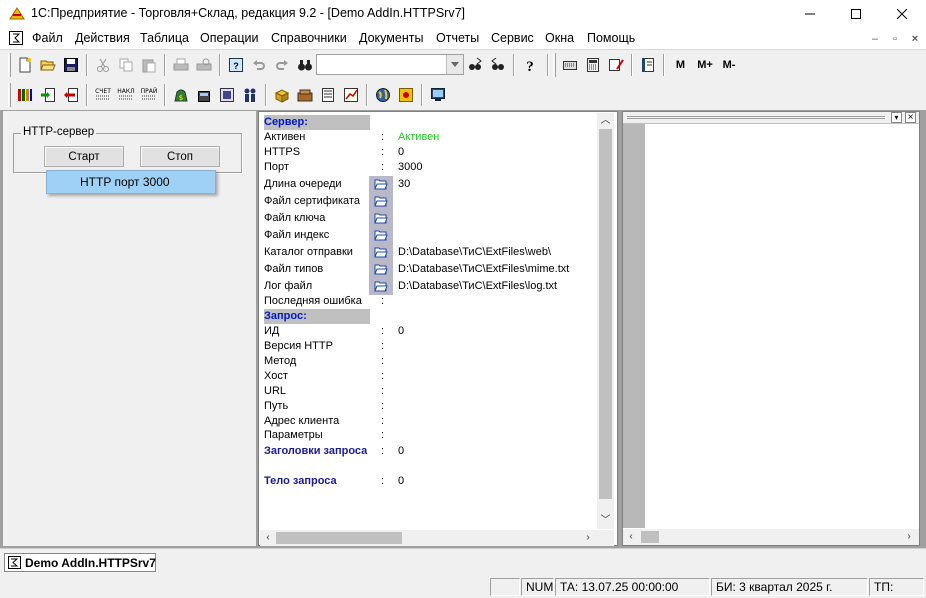 This screenshot has height=598, width=926. Describe the element at coordinates (229, 38) in the screenshot. I see `menu-operations: Операции` at that location.